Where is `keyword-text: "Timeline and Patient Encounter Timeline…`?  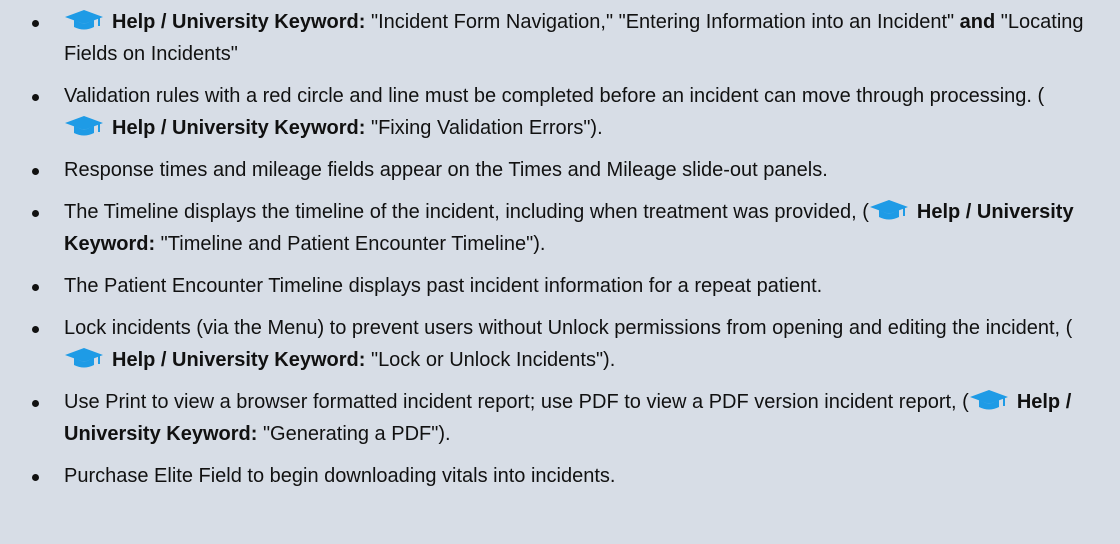 keyword-text: "Timeline and Patient Encounter Timeline… is located at coordinates (350, 244).